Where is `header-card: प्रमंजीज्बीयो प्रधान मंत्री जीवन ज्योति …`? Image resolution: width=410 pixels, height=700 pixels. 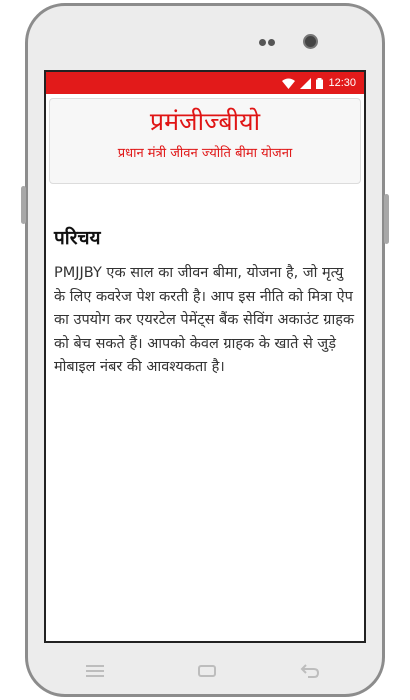 header-card: प्रमंजीज्बीयो प्रधान मंत्री जीवन ज्योति … is located at coordinates (205, 141).